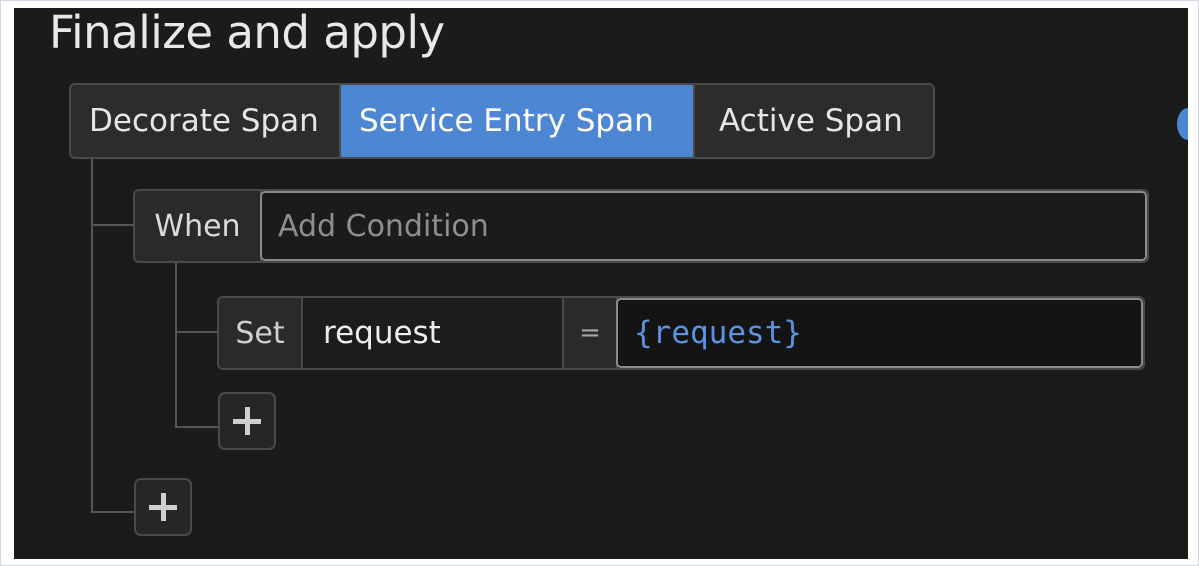 The width and height of the screenshot is (1199, 566). What do you see at coordinates (814, 121) in the screenshot?
I see `tab-active-span: Active Span` at bounding box center [814, 121].